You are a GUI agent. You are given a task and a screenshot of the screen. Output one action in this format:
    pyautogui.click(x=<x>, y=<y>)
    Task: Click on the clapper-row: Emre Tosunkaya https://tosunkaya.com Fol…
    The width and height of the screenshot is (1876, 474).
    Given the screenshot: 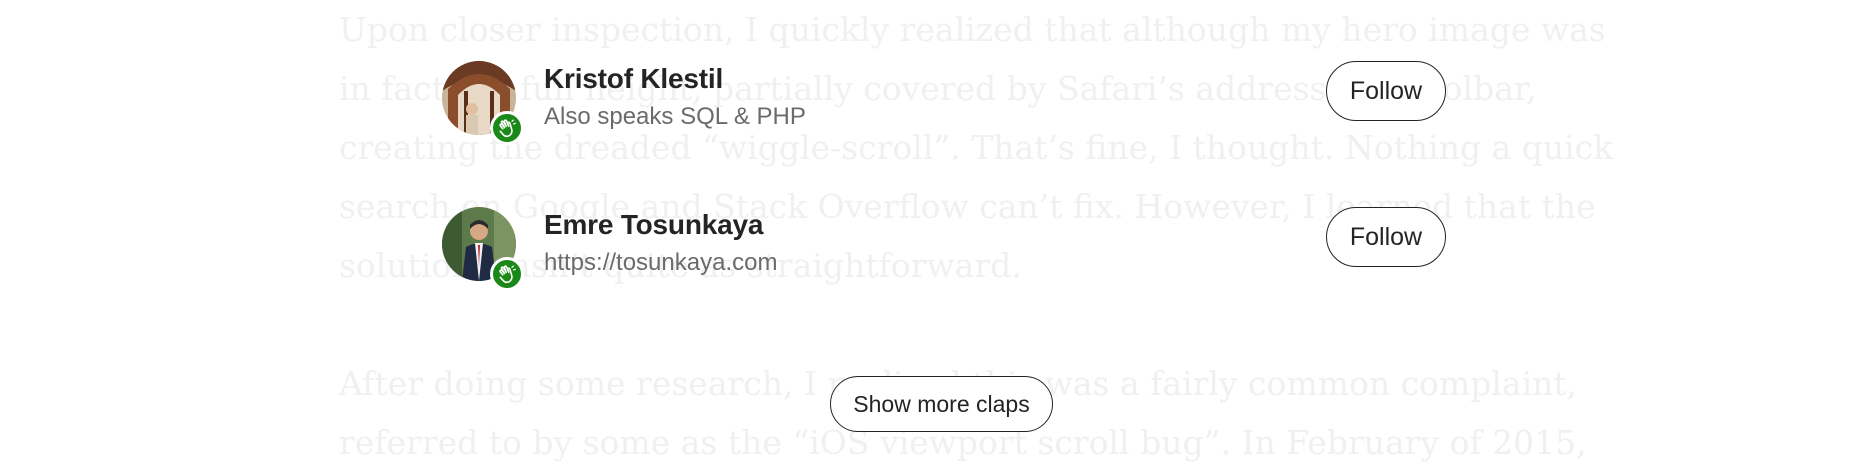 What is the action you would take?
    pyautogui.click(x=944, y=249)
    